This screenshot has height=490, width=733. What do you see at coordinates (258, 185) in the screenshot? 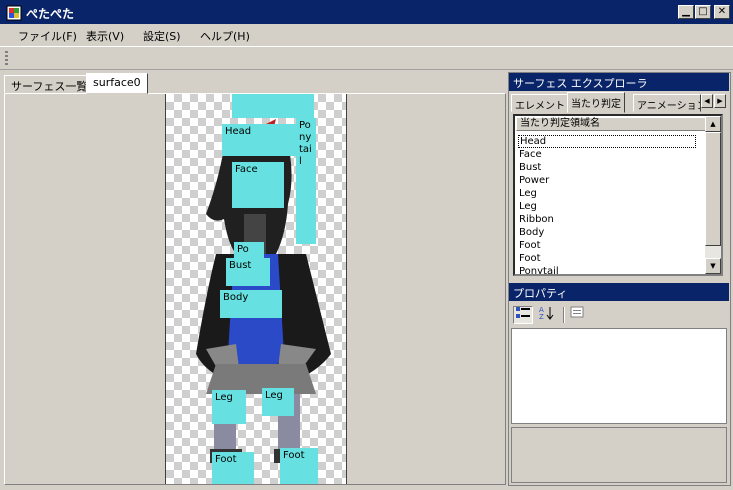
I see `hit-region-face: Face` at bounding box center [258, 185].